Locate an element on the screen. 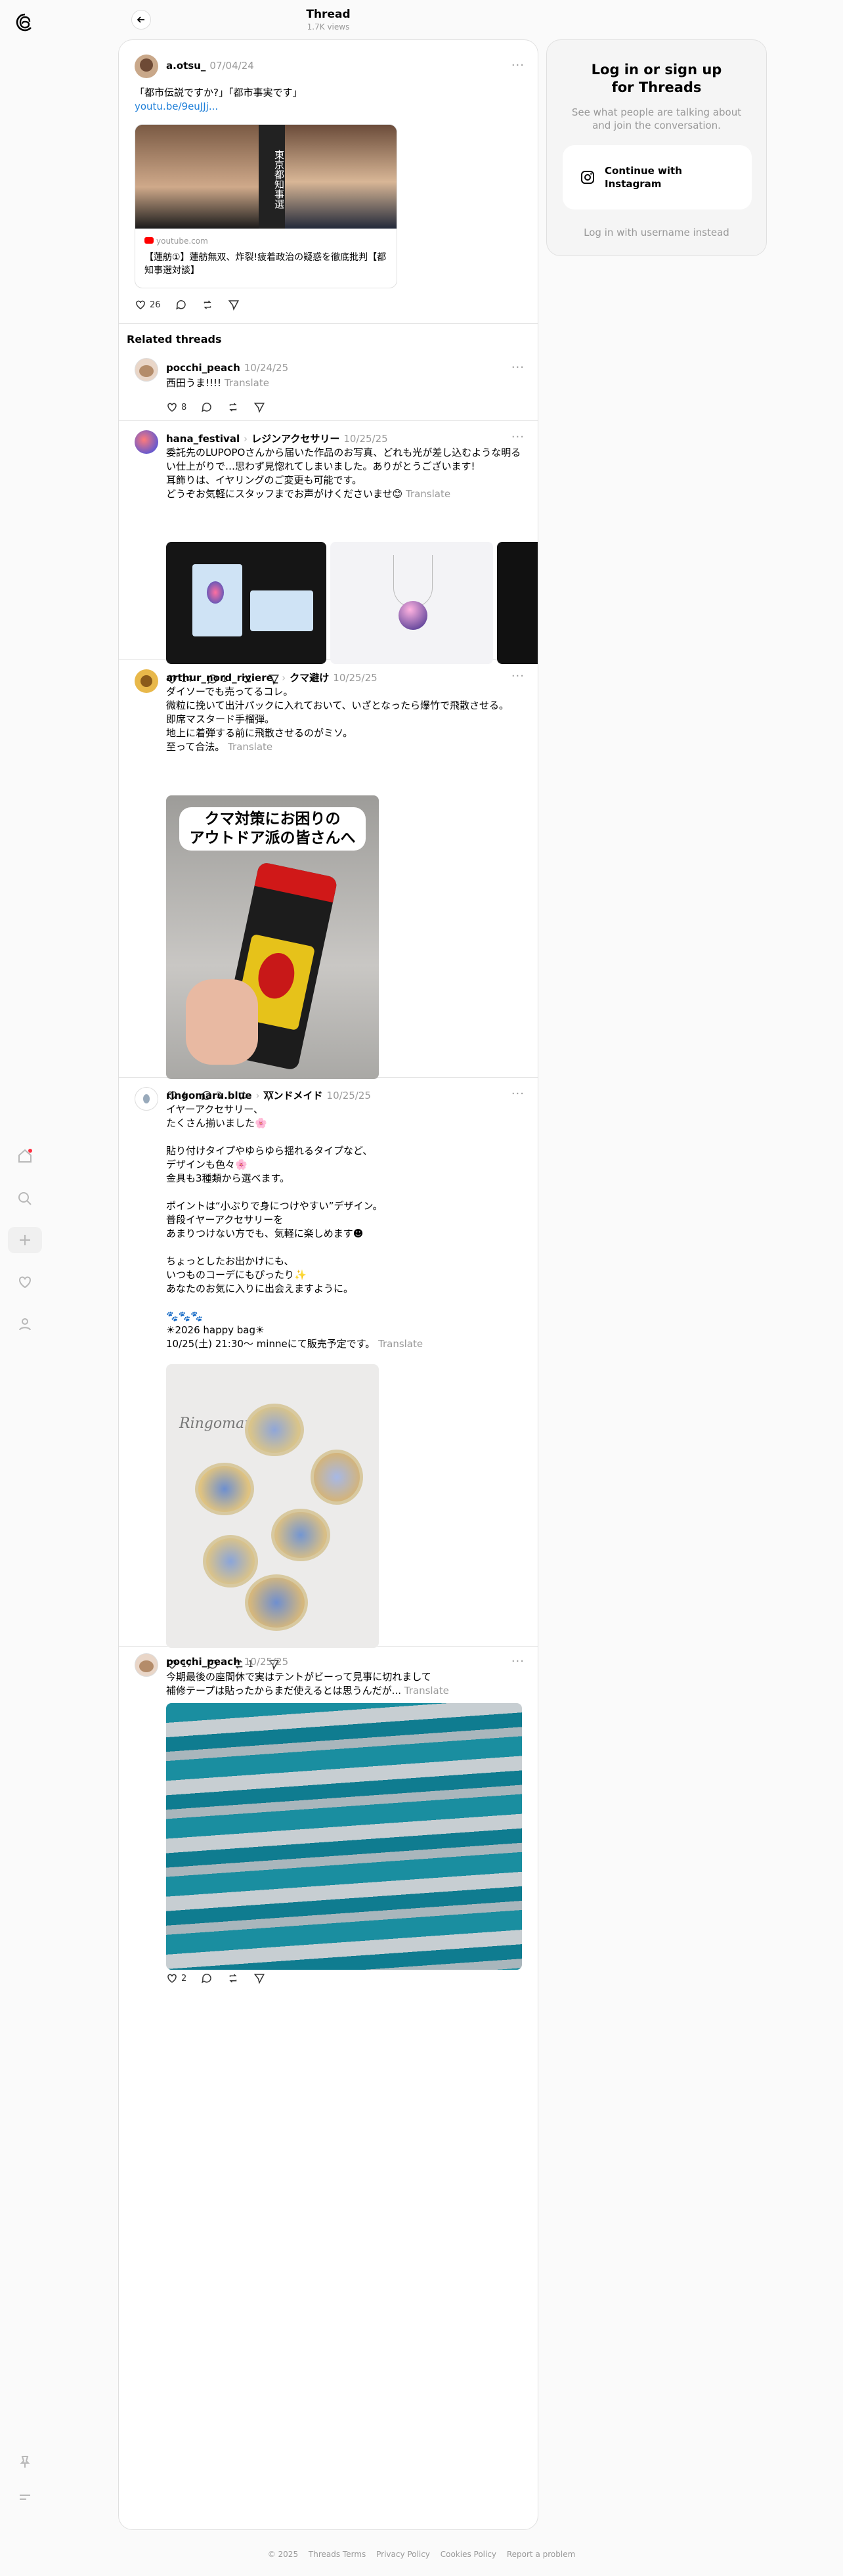 The image size is (843, 2576). comment-icon is located at coordinates (206, 1979).